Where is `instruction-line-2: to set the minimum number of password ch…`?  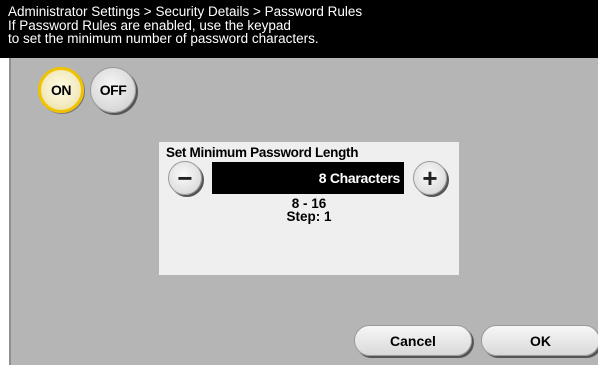 instruction-line-2: to set the minimum number of password ch… is located at coordinates (163, 38).